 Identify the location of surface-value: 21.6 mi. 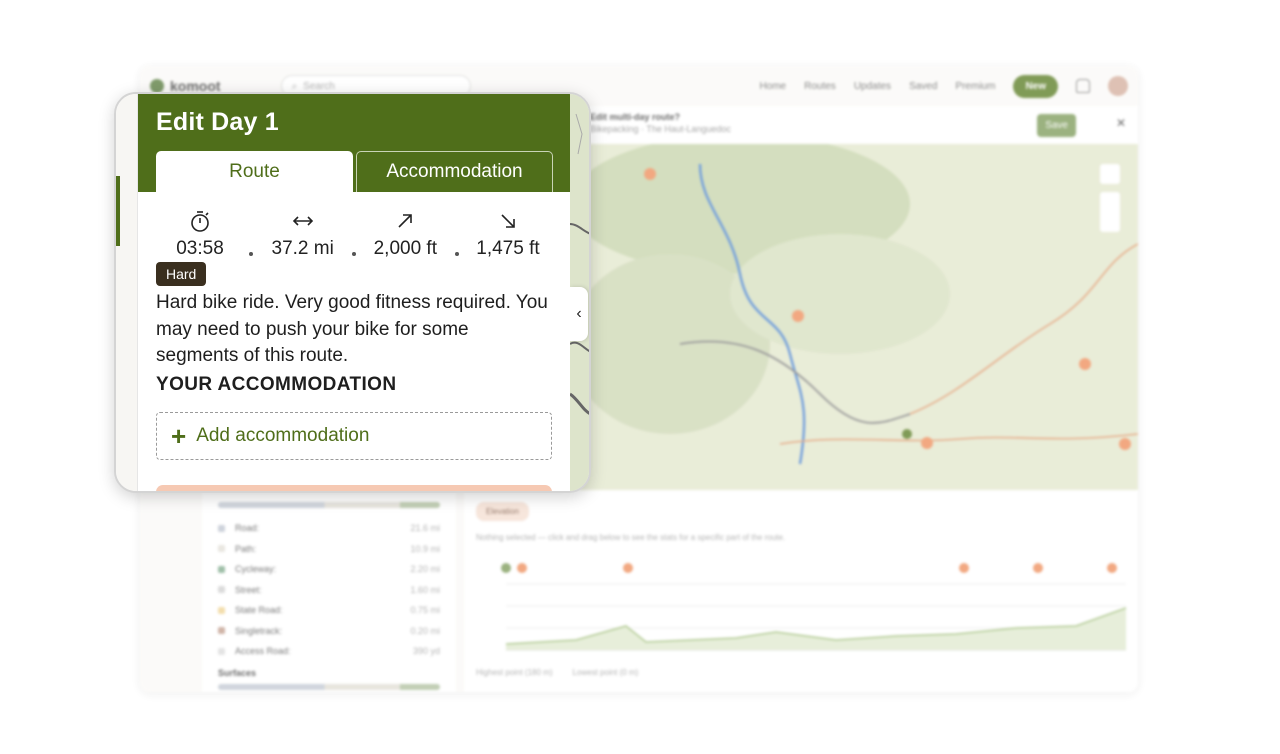
(425, 528).